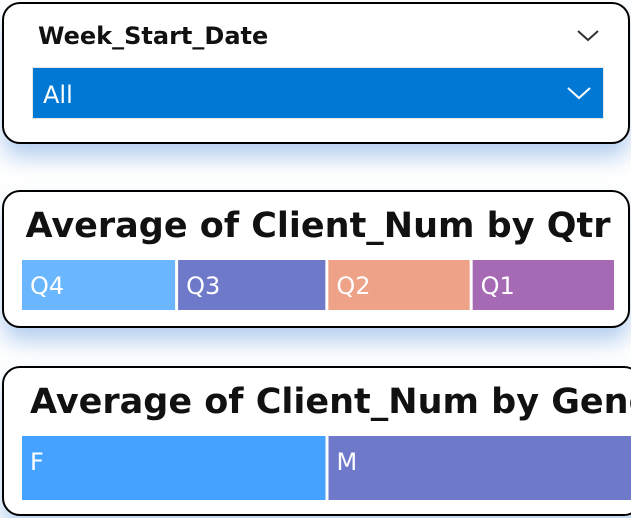 This screenshot has height=518, width=631. What do you see at coordinates (174, 468) in the screenshot?
I see `treemap-segment-f` at bounding box center [174, 468].